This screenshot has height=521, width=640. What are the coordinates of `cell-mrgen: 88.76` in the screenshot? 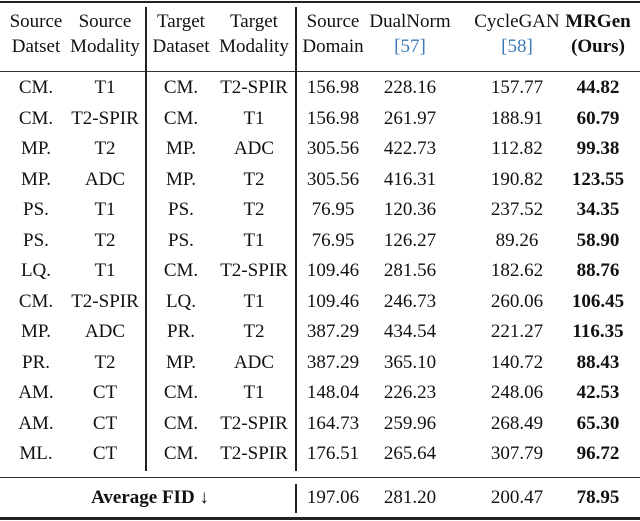 It's located at (598, 270).